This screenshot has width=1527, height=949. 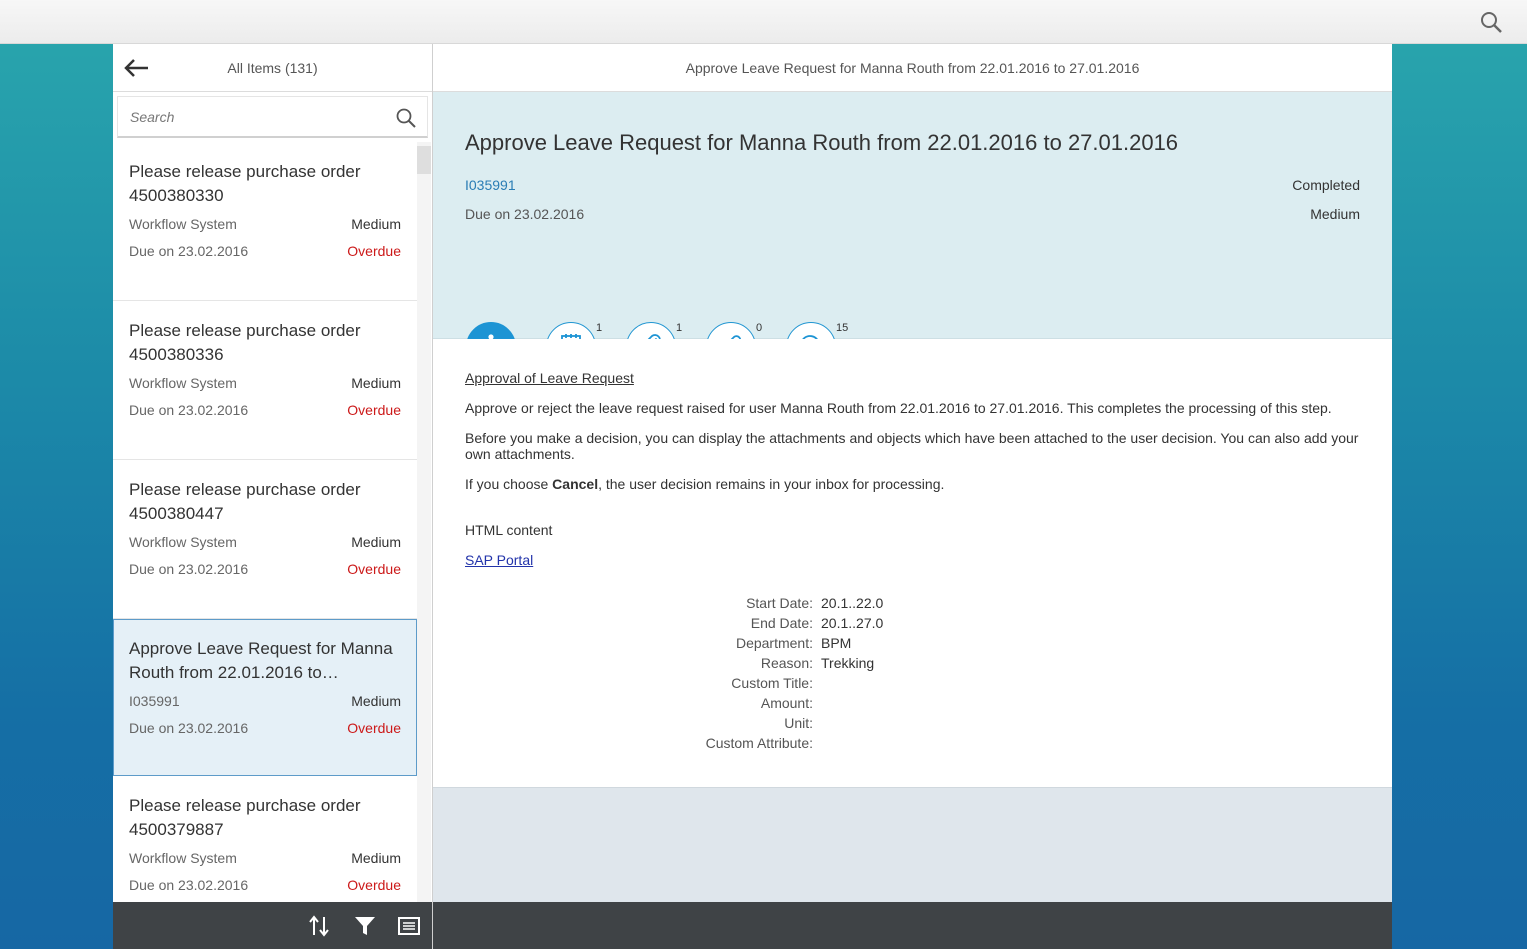 What do you see at coordinates (848, 663) in the screenshot?
I see `property-value: Trekking` at bounding box center [848, 663].